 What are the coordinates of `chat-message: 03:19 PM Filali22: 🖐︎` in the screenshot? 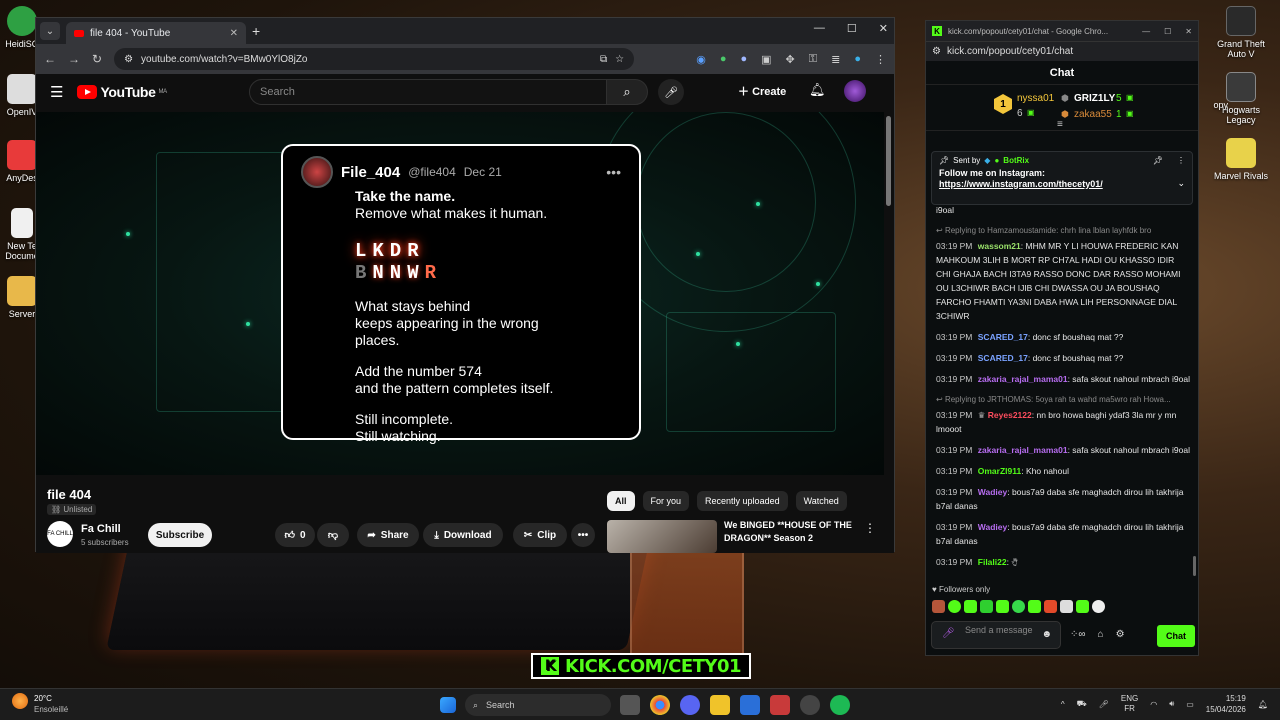 It's located at (1063, 562).